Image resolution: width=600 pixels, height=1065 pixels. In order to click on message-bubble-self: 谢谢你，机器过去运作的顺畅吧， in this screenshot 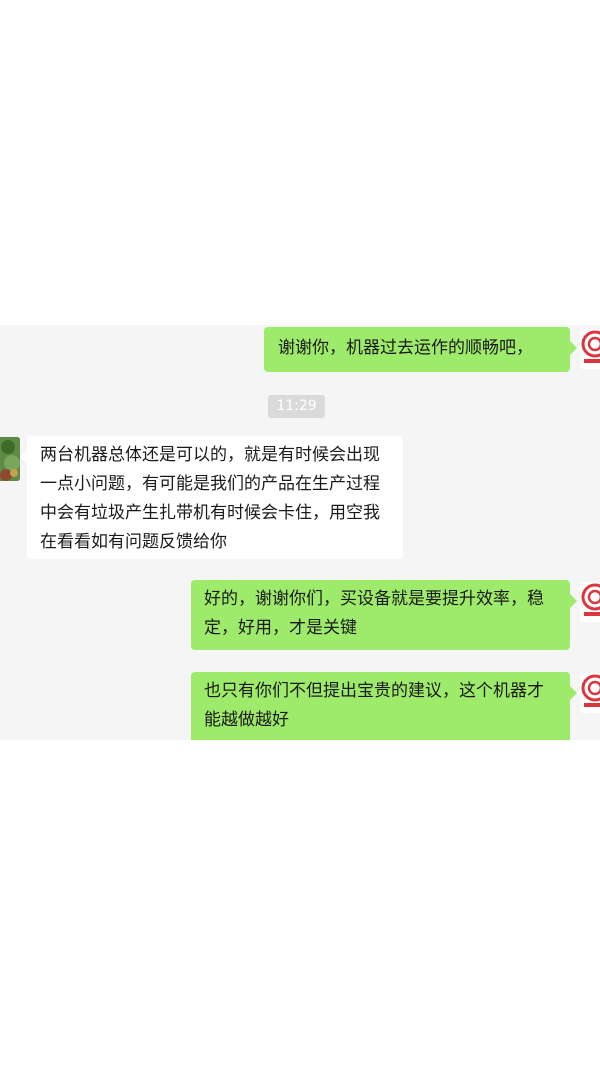, I will do `click(420, 349)`.